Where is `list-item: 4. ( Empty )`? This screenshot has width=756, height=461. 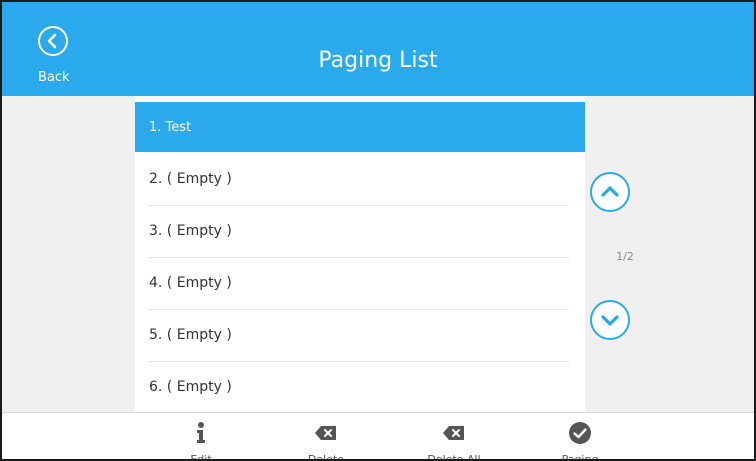
list-item: 4. ( Empty ) is located at coordinates (360, 284).